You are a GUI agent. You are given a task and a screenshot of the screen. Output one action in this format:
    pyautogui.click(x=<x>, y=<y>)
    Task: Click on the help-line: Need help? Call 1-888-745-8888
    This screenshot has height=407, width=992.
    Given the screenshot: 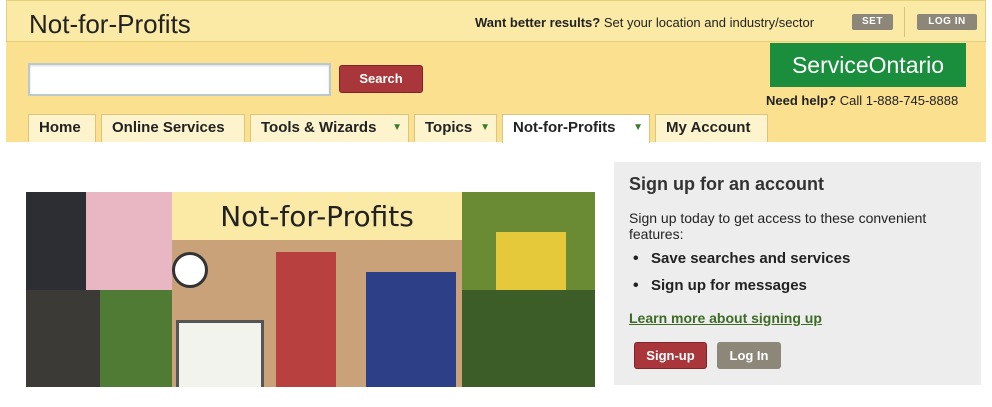 What is the action you would take?
    pyautogui.click(x=862, y=100)
    